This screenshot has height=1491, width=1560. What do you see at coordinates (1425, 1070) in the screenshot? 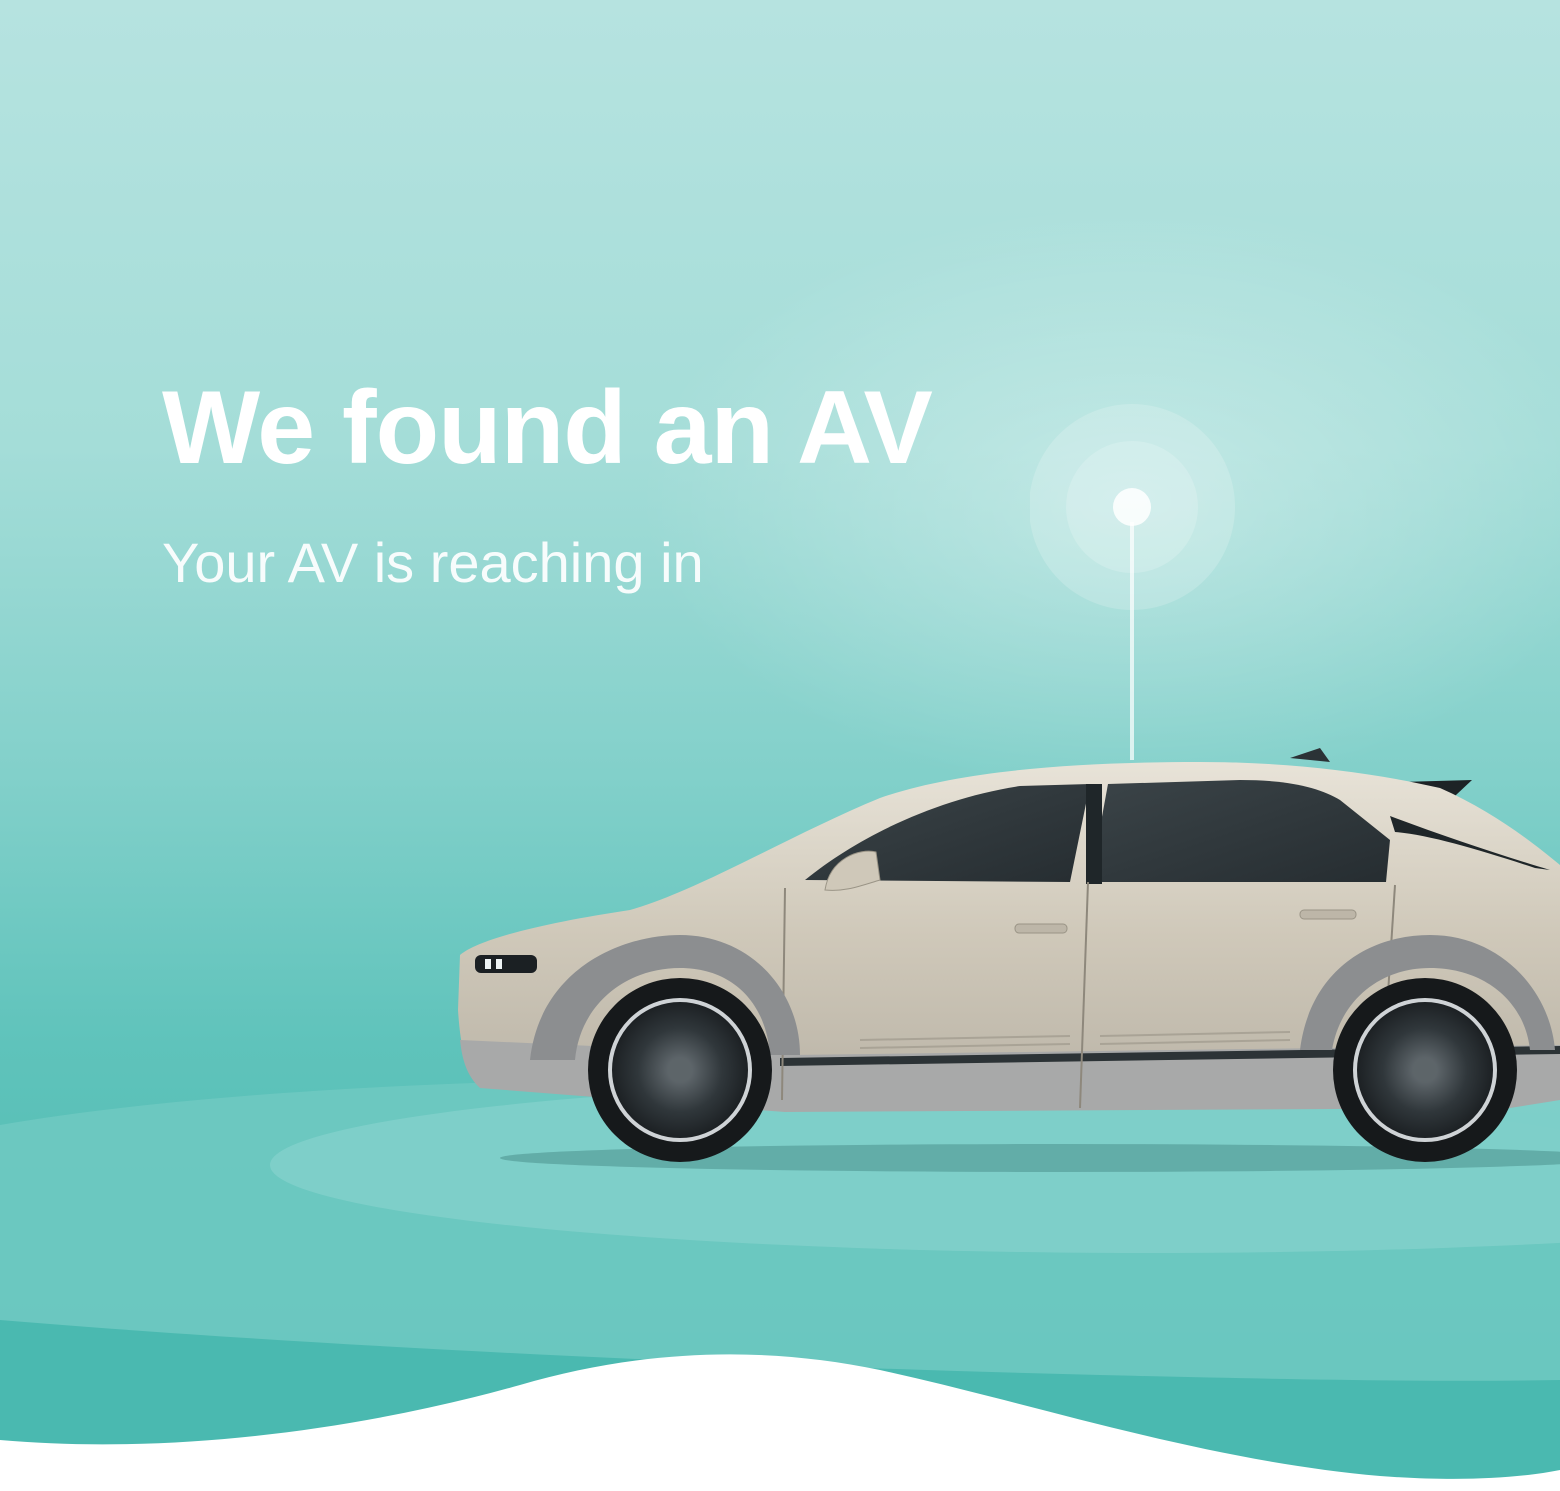
I see `rear-wheel` at bounding box center [1425, 1070].